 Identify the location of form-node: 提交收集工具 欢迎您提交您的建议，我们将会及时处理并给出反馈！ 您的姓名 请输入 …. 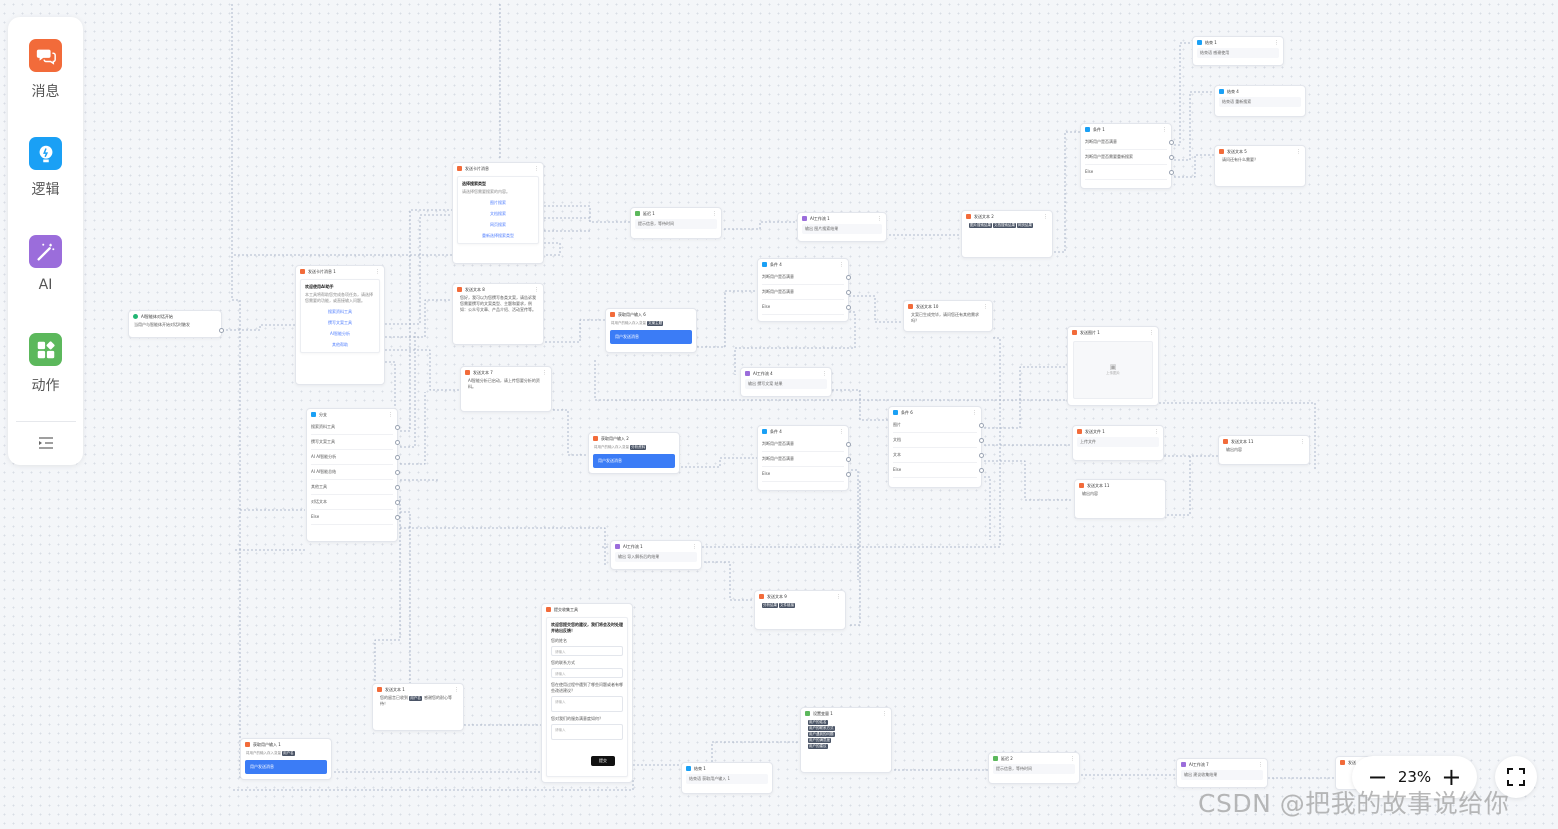
(587, 693).